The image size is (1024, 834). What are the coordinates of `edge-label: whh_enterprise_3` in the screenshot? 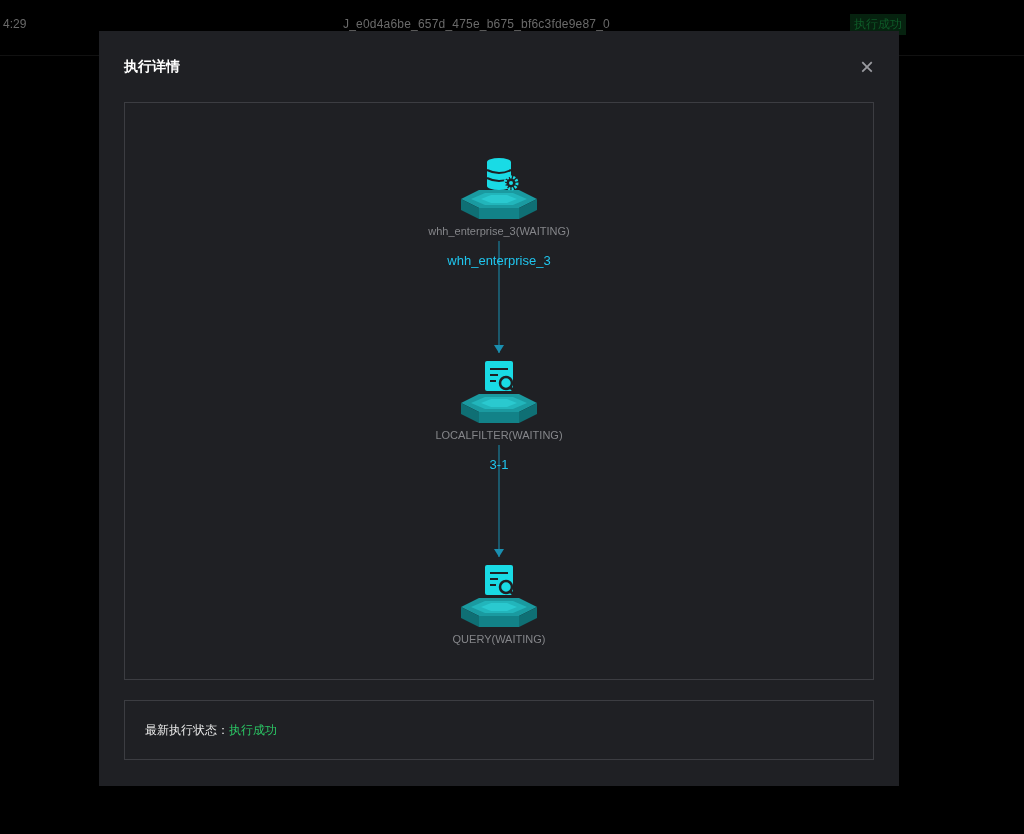 It's located at (499, 260).